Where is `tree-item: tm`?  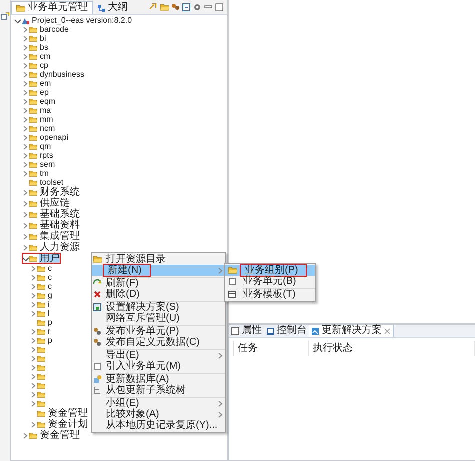 tree-item: tm is located at coordinates (44, 173).